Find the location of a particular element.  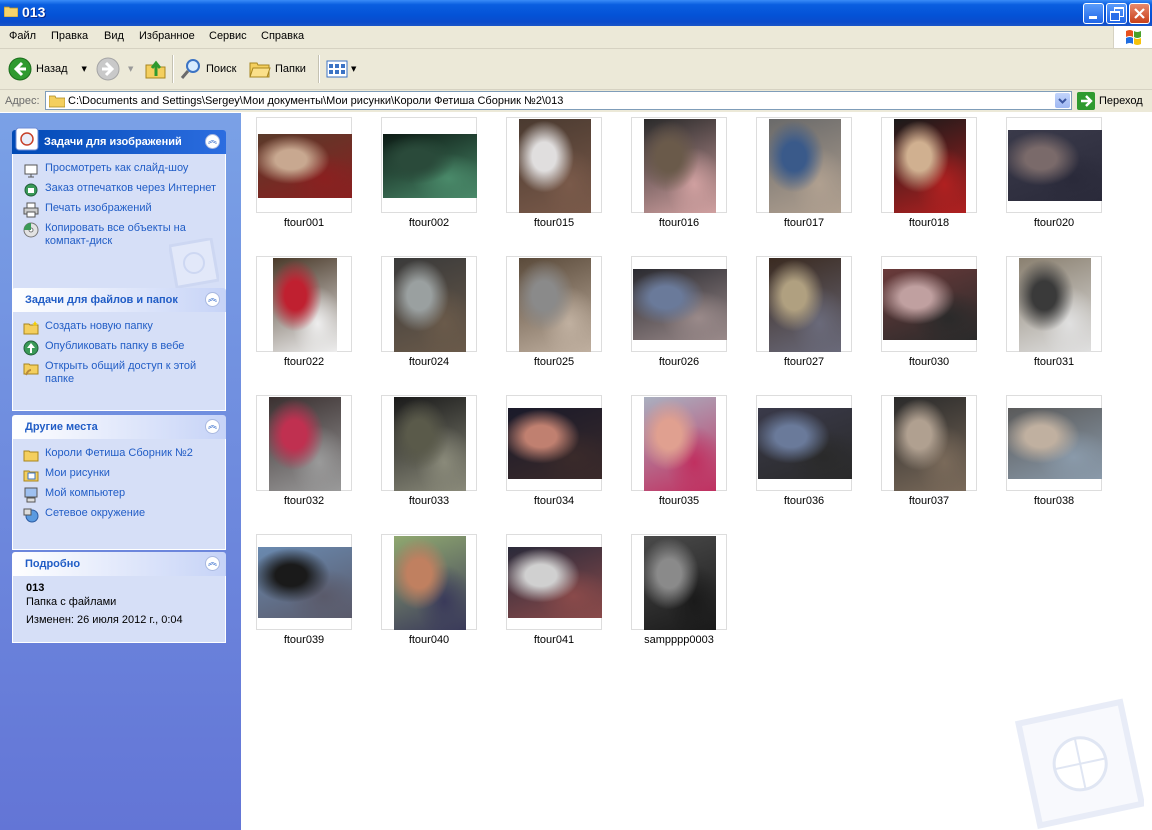

file-thumbnail: ftour026 is located at coordinates (679, 314).